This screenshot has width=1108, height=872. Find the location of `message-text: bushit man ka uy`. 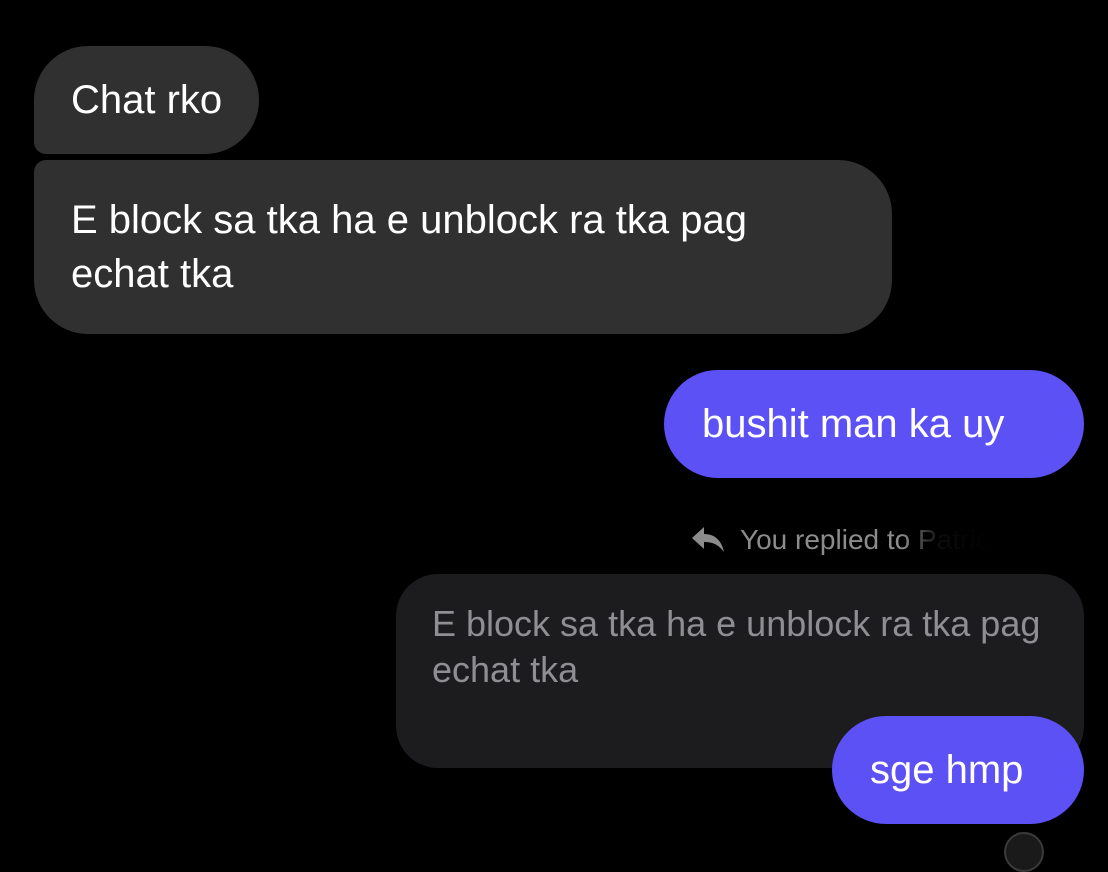

message-text: bushit man ka uy is located at coordinates (853, 424).